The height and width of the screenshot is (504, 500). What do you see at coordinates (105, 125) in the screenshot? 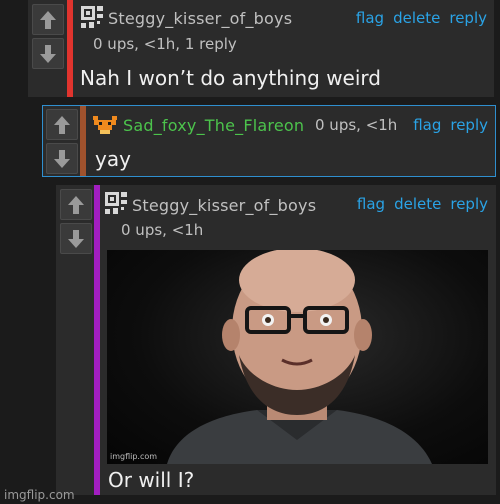
I see `flareon-avatar-icon` at bounding box center [105, 125].